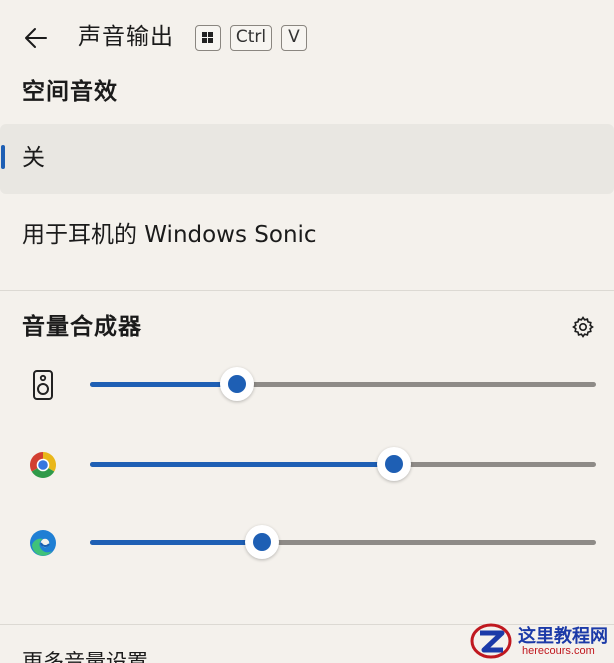 The width and height of the screenshot is (614, 663). I want to click on spatial-option-windows-sonic: 用于耳机的 Windows Sonic, so click(307, 235).